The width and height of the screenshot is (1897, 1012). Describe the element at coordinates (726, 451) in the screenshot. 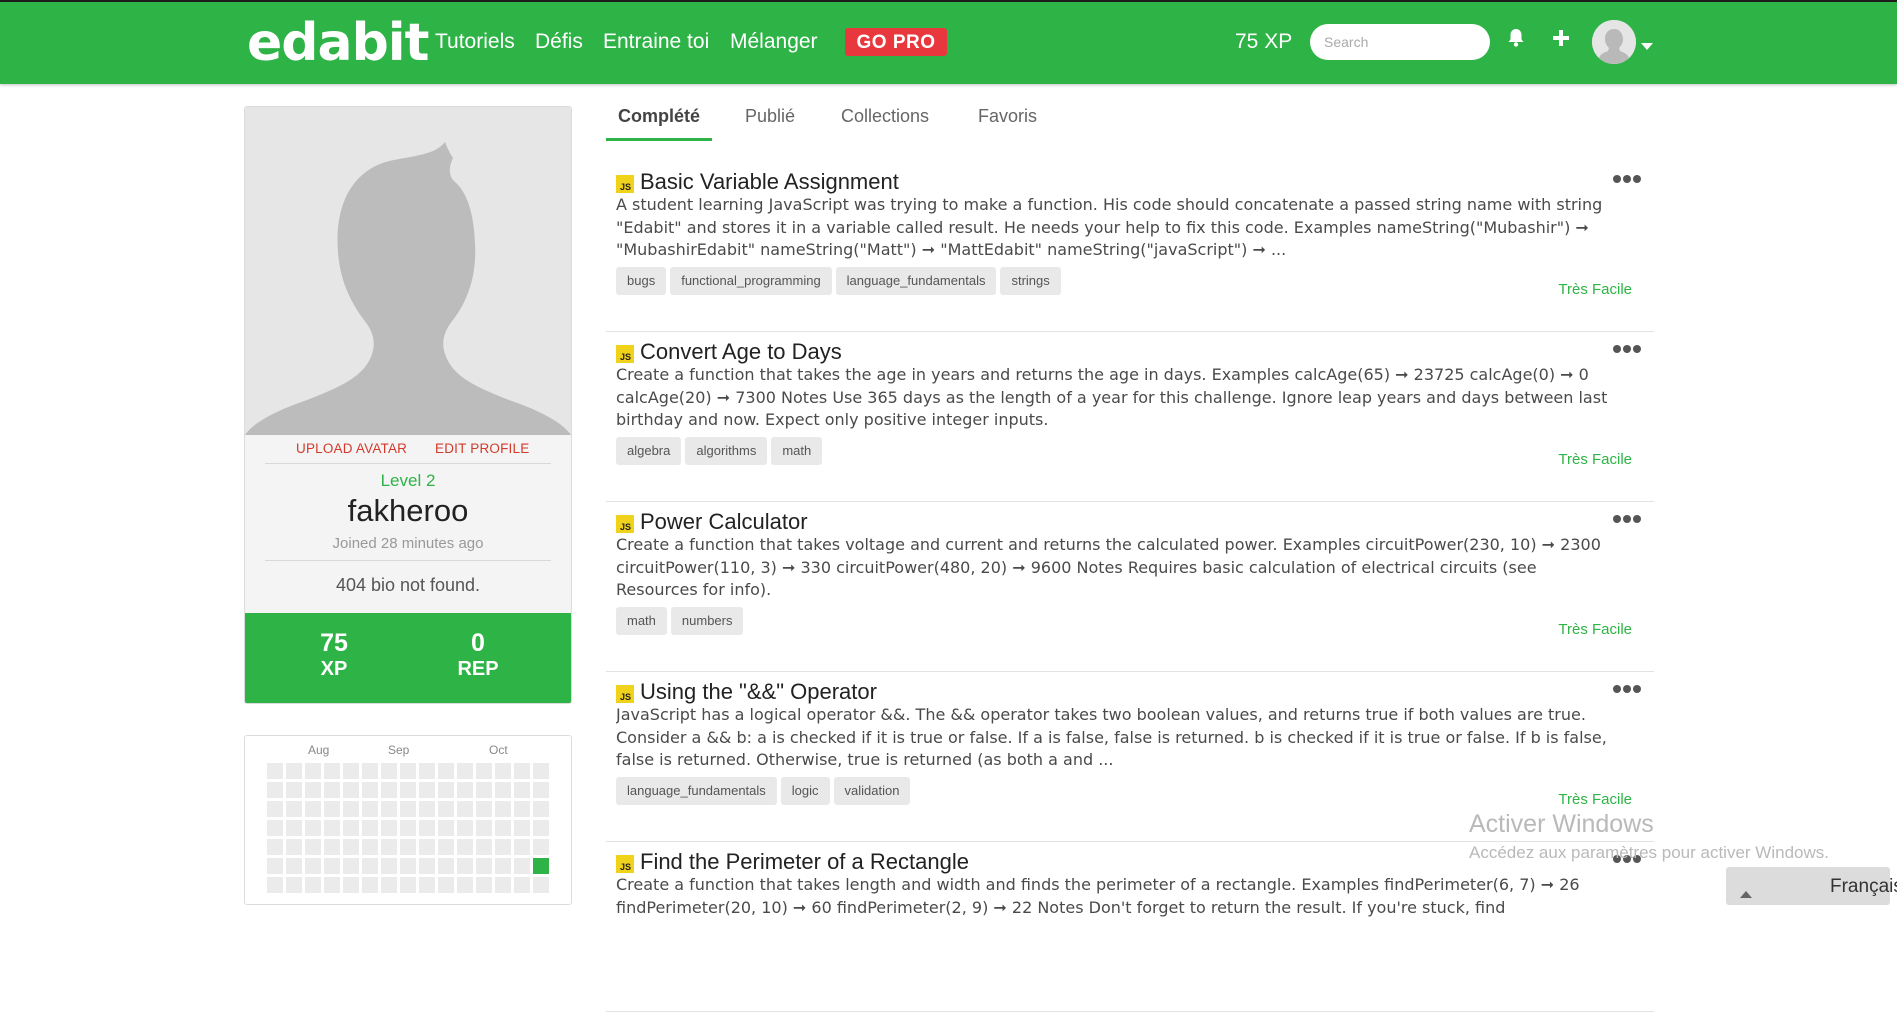

I see `tag: algorithms` at that location.